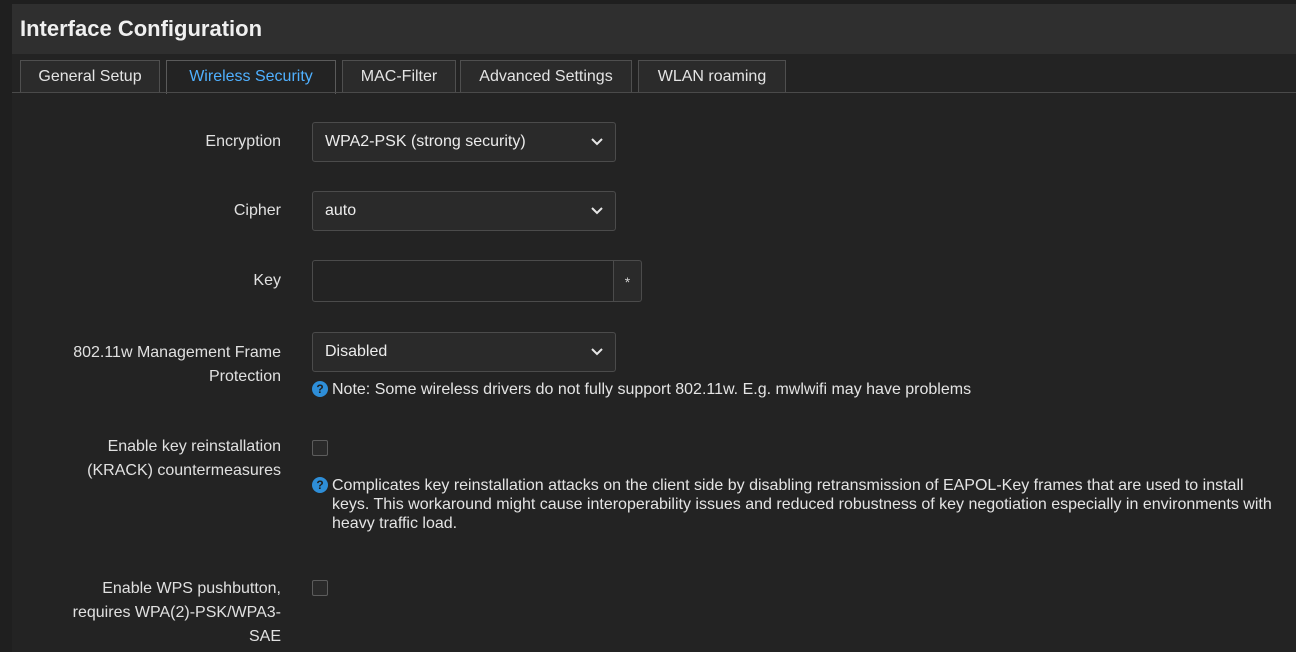 Image resolution: width=1296 pixels, height=652 pixels. Describe the element at coordinates (141, 28) in the screenshot. I see `page-title: Interface Configuration` at that location.